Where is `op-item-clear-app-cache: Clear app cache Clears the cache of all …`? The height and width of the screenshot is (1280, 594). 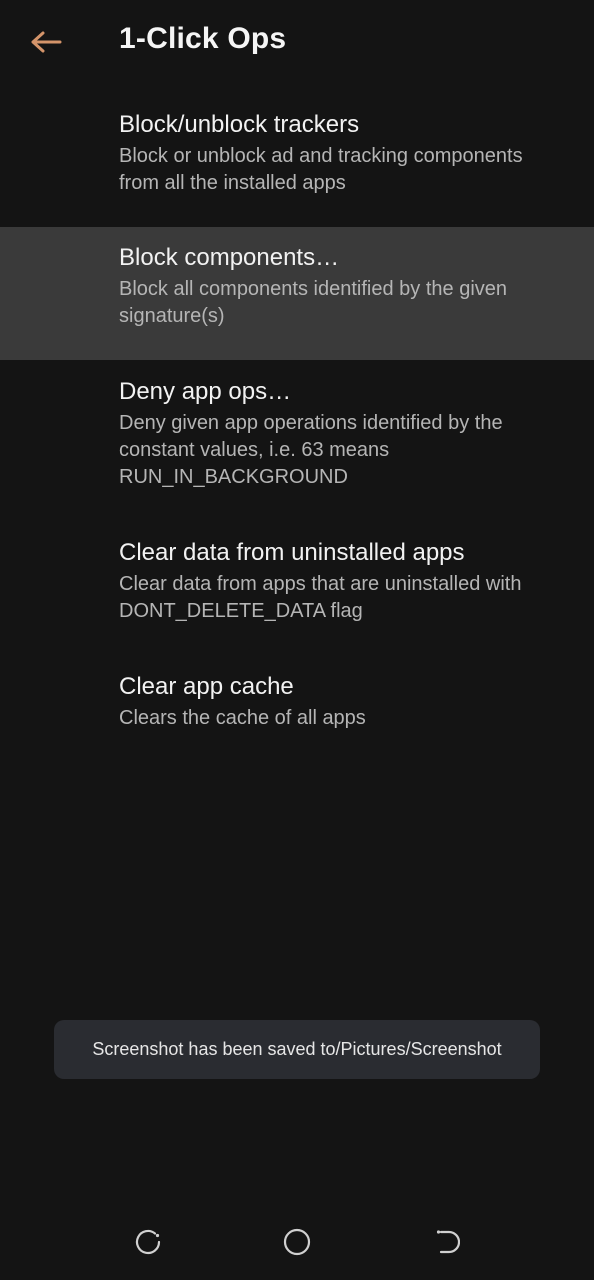 op-item-clear-app-cache: Clear app cache Clears the cache of all … is located at coordinates (297, 711).